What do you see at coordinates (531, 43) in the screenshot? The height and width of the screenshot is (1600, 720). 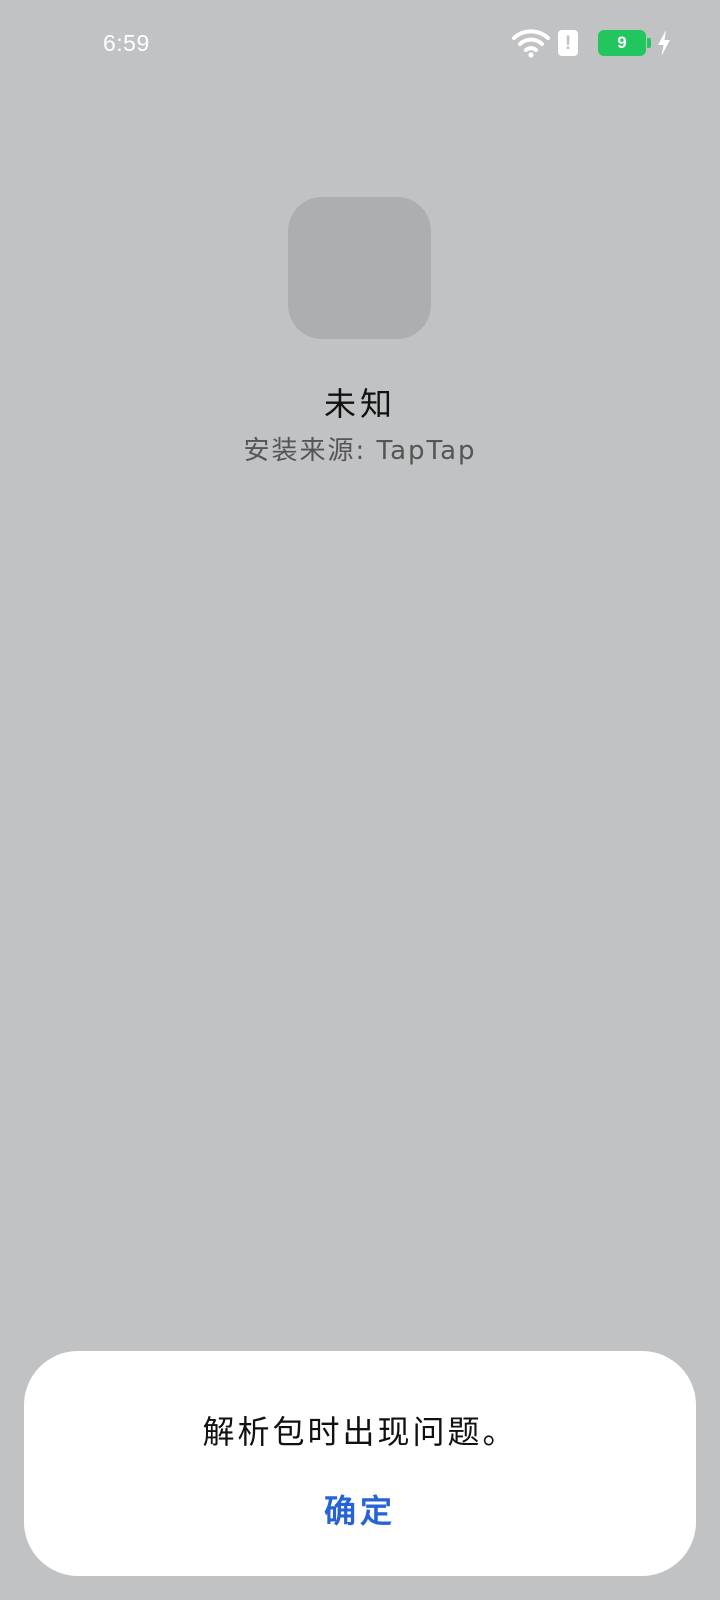 I see `wifi-icon` at bounding box center [531, 43].